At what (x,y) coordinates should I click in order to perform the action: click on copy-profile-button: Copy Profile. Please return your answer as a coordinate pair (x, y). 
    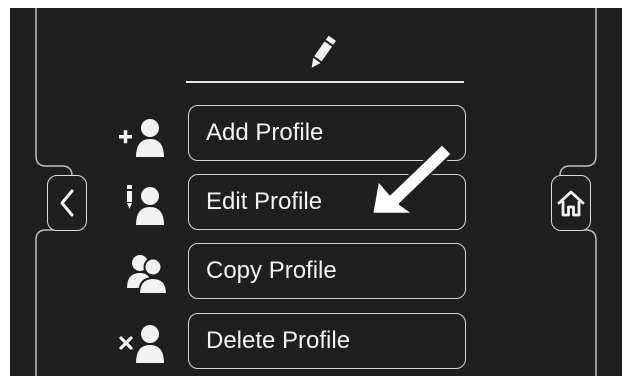
    Looking at the image, I should click on (327, 271).